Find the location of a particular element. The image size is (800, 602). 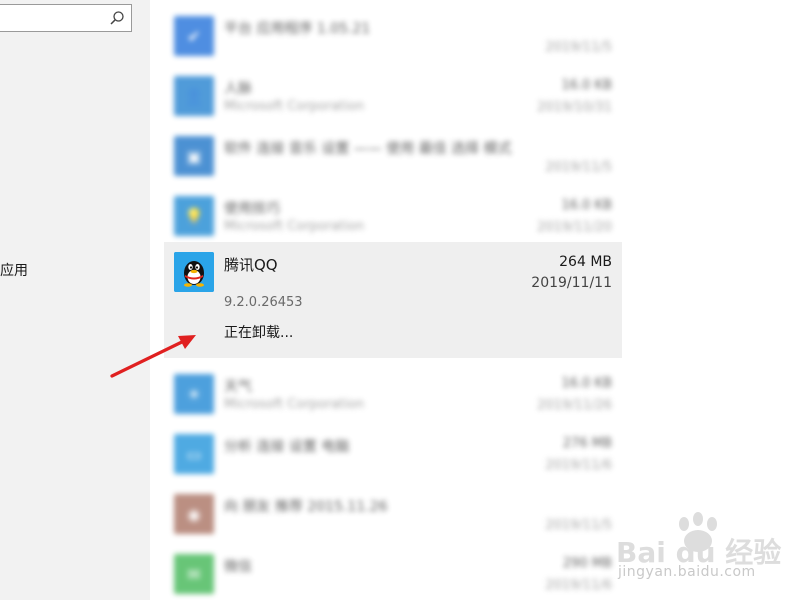

app-name: 使用技巧 is located at coordinates (252, 209).